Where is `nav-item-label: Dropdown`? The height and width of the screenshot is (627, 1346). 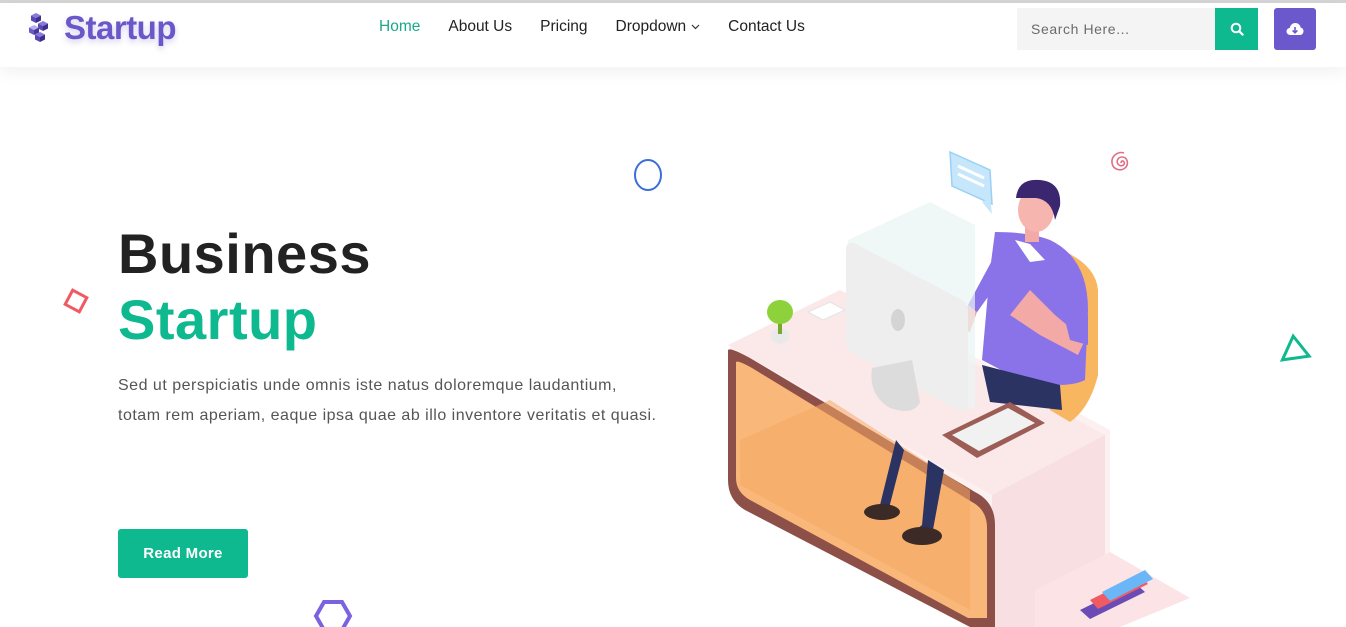 nav-item-label: Dropdown is located at coordinates (651, 26).